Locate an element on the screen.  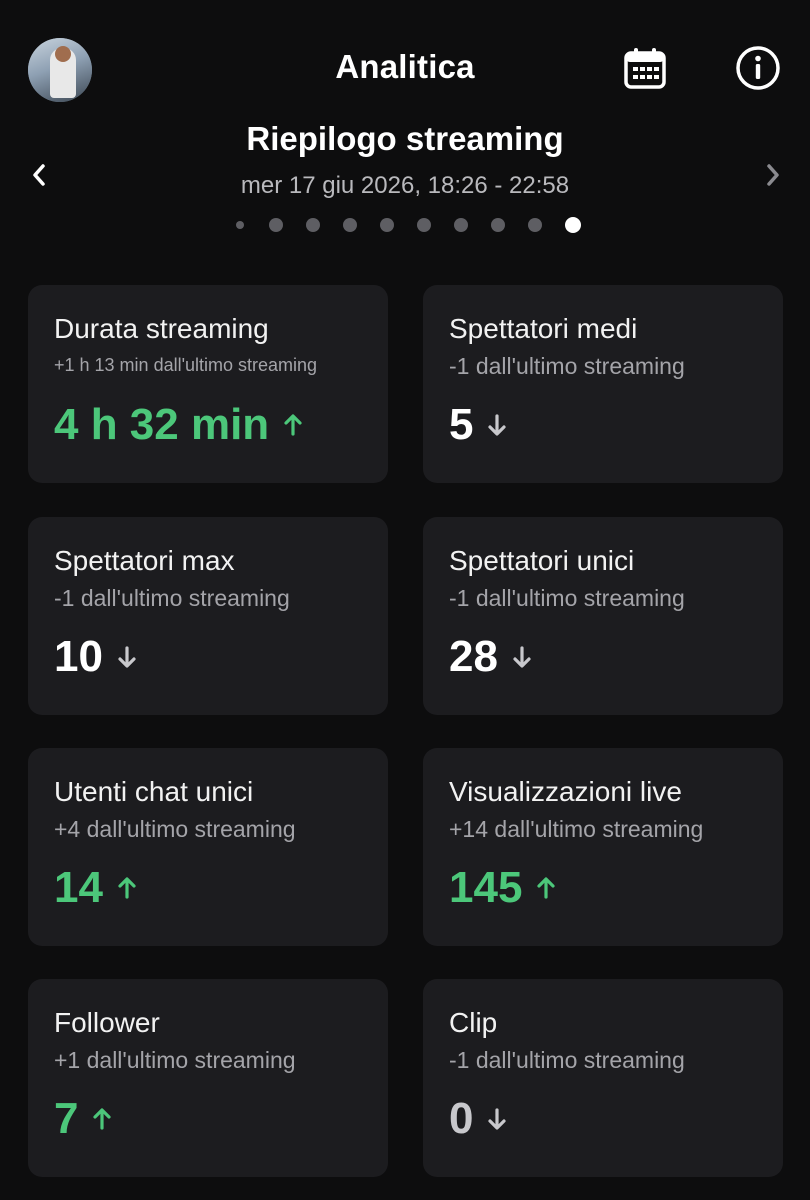
stat-value: 14 is located at coordinates (78, 887).